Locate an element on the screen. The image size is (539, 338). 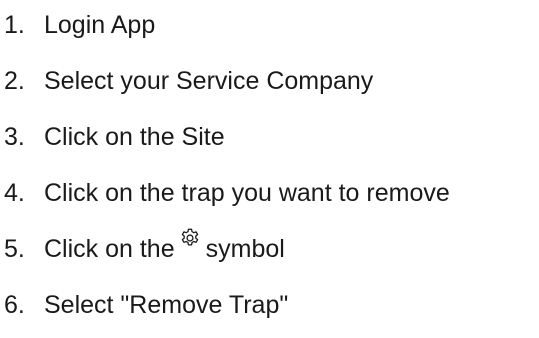
step-number: 6. is located at coordinates (14, 304).